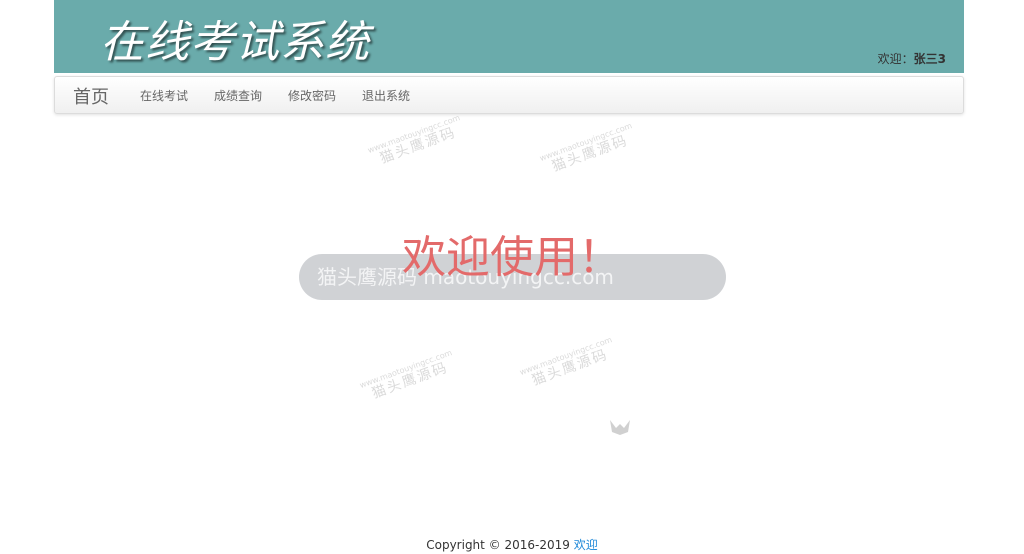 Image resolution: width=1024 pixels, height=554 pixels. What do you see at coordinates (91, 96) in the screenshot?
I see `nav-brand-home: 首页` at bounding box center [91, 96].